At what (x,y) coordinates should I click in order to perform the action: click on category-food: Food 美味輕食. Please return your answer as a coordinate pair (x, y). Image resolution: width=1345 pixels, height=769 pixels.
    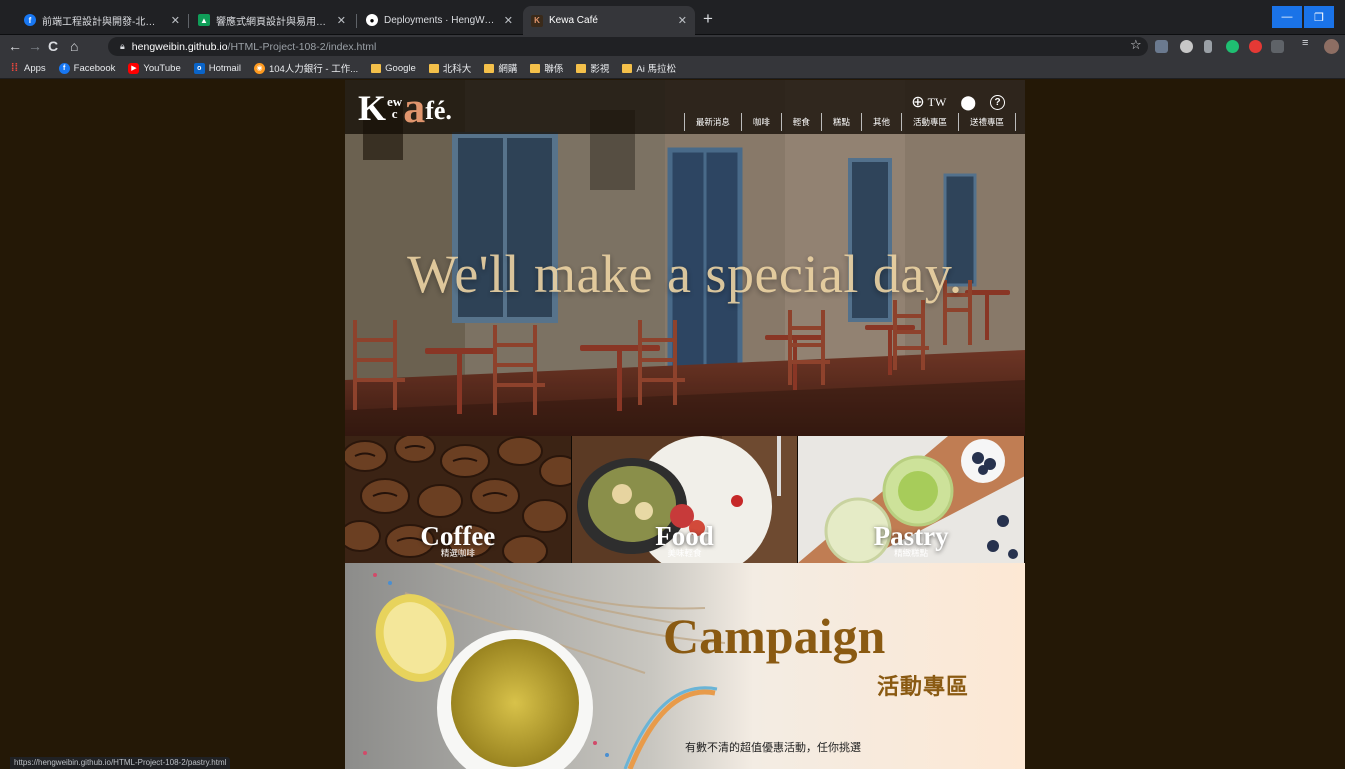
    Looking at the image, I should click on (685, 499).